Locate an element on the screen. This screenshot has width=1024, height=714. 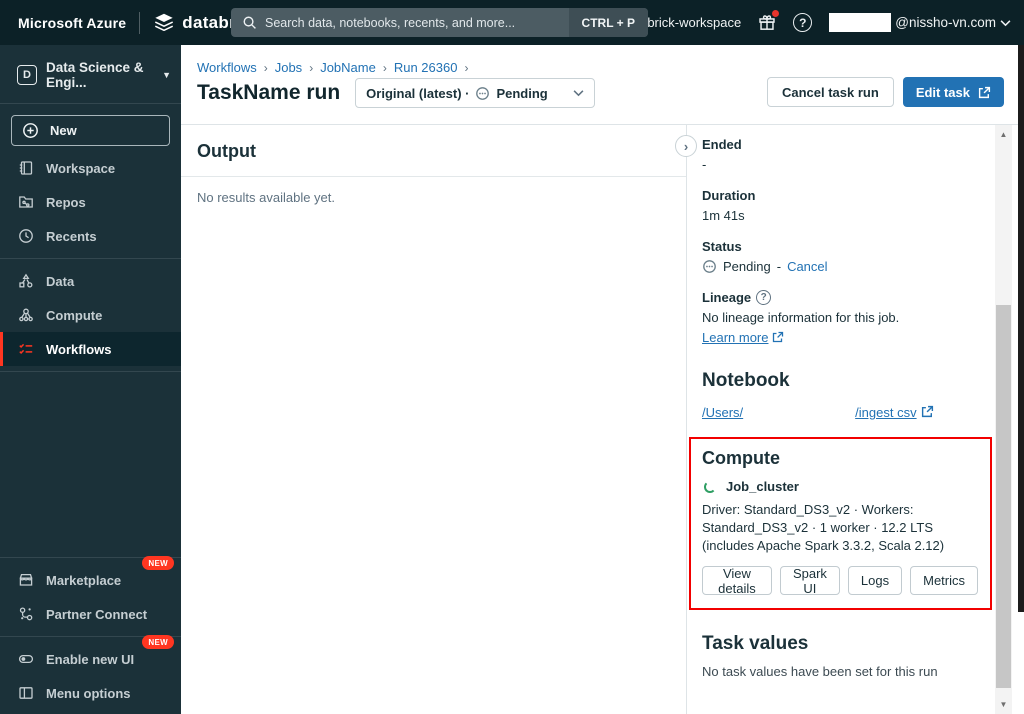
caret-down-icon: ▼ is located at coordinates (166, 75).